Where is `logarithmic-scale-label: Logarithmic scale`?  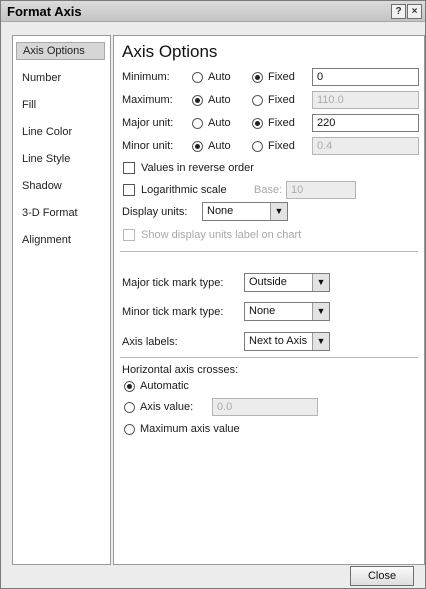
logarithmic-scale-label: Logarithmic scale is located at coordinates (184, 190).